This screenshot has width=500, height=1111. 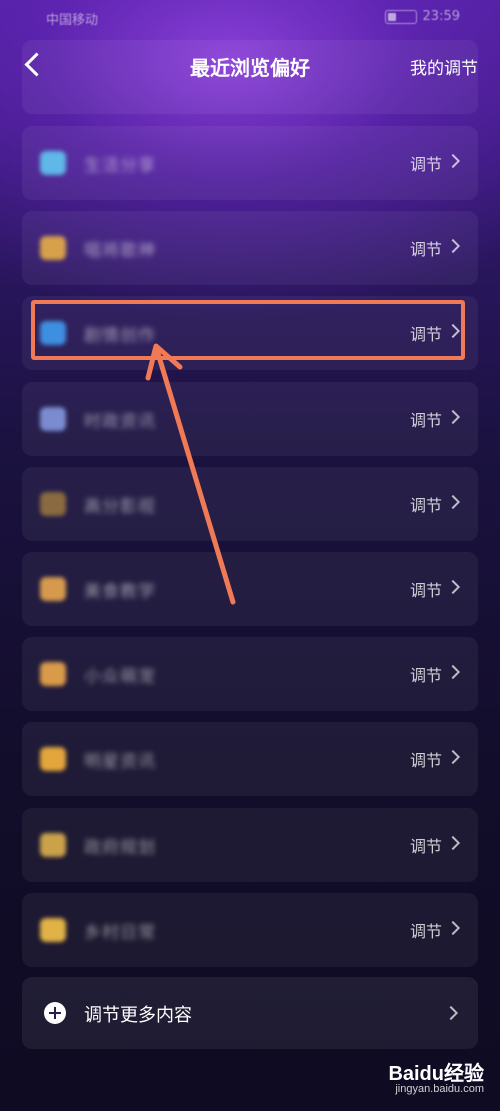 What do you see at coordinates (53, 163) in the screenshot?
I see `tv-icon` at bounding box center [53, 163].